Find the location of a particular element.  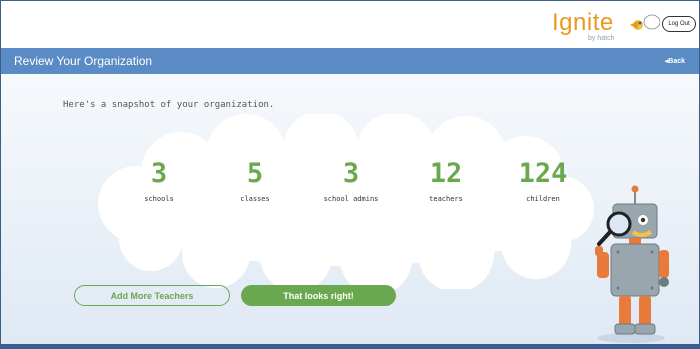

robot-mascot-icon is located at coordinates (632, 264).